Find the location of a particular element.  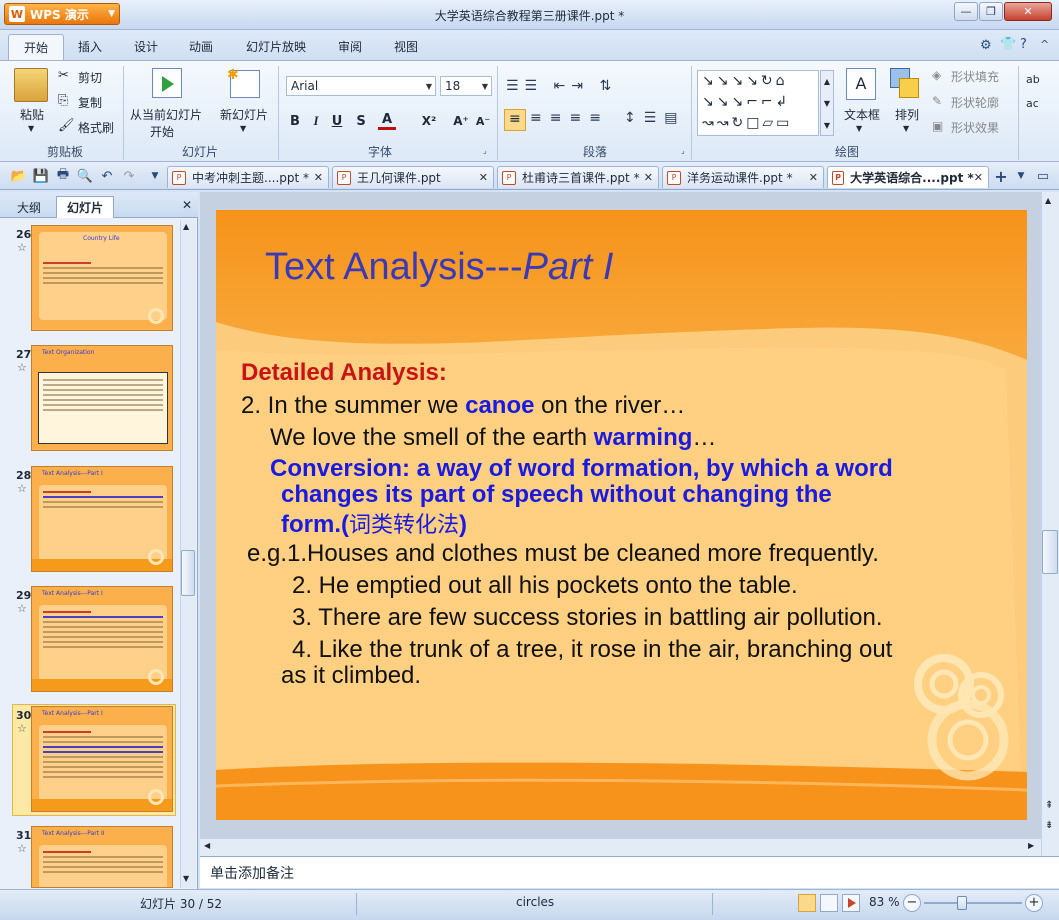

partial-ribbon-group: ab ac is located at coordinates (1040, 92).